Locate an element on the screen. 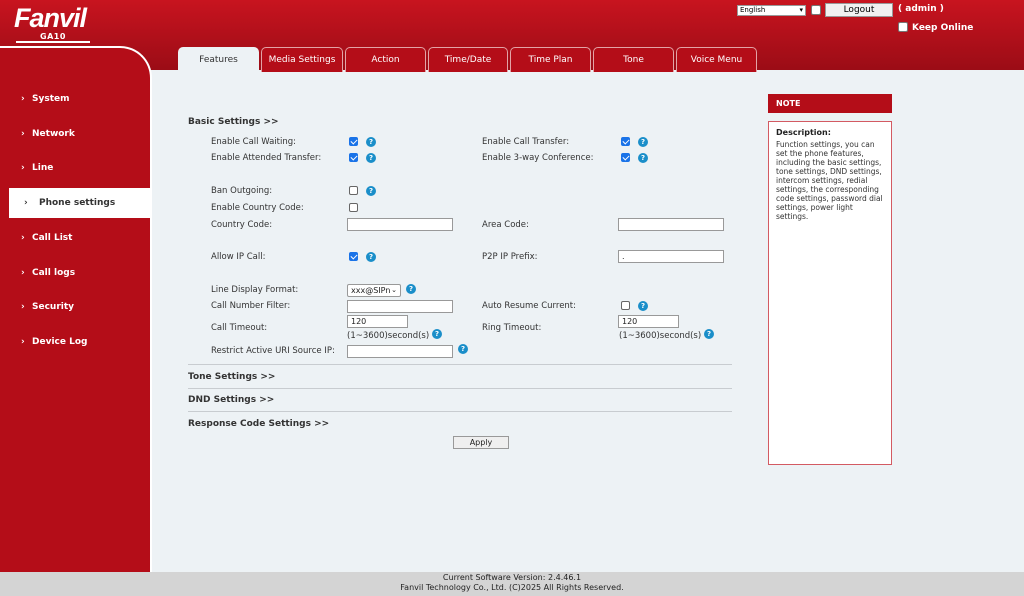  sidebar-item-label: Phone settings is located at coordinates (77, 203).